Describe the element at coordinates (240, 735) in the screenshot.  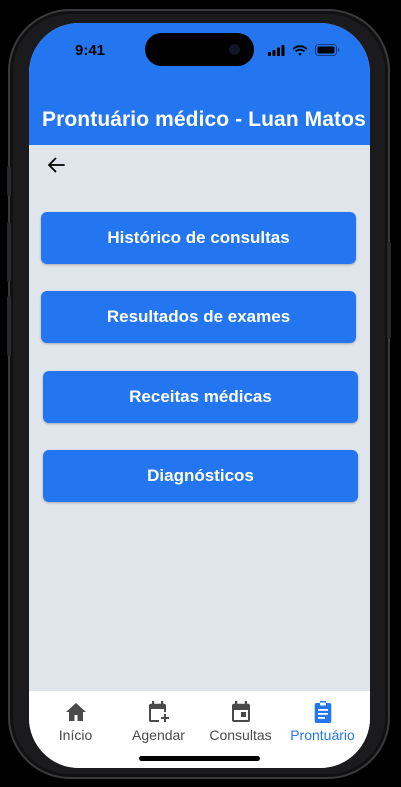
I see `tab-label: Consultas` at that location.